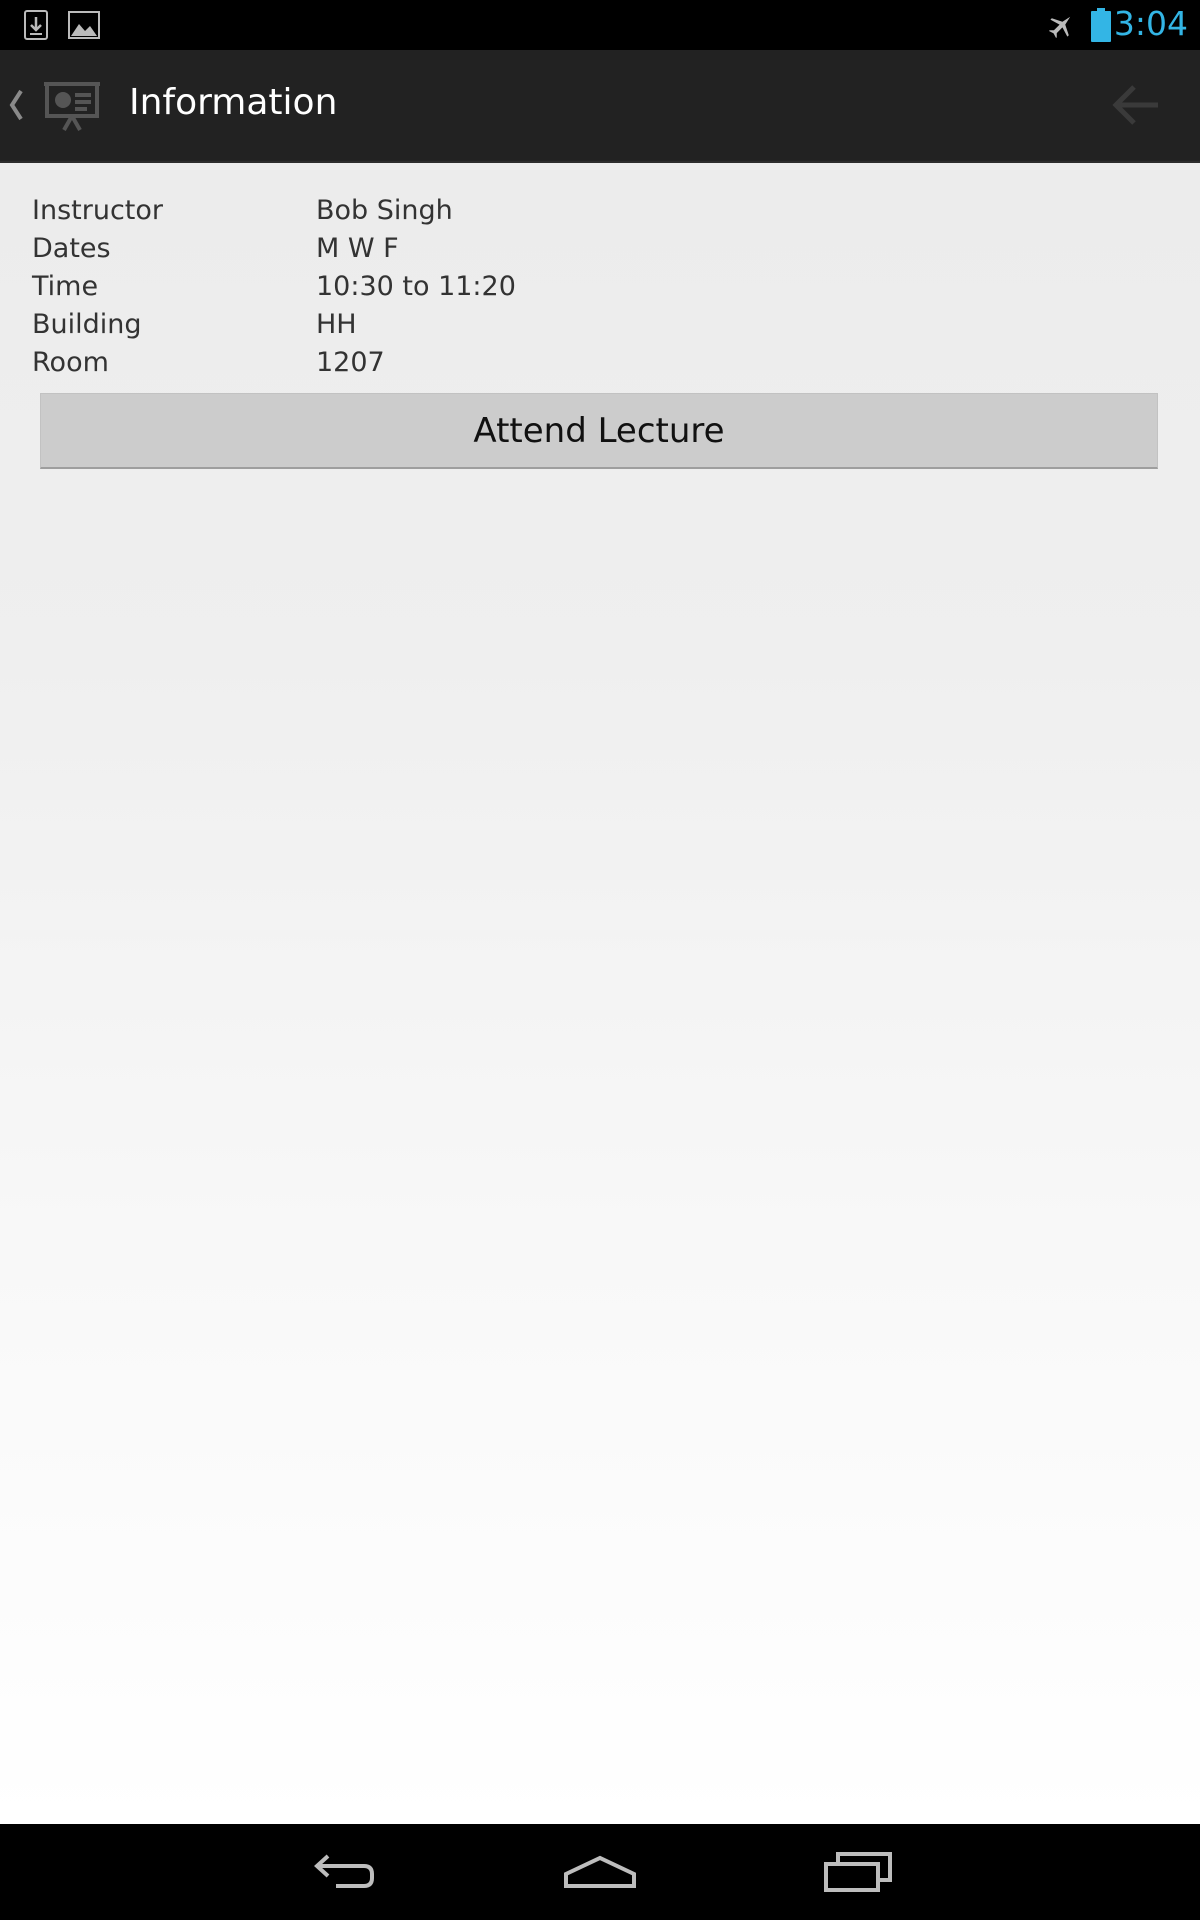 This screenshot has height=1920, width=1200. What do you see at coordinates (1101, 27) in the screenshot?
I see `battery-icon` at bounding box center [1101, 27].